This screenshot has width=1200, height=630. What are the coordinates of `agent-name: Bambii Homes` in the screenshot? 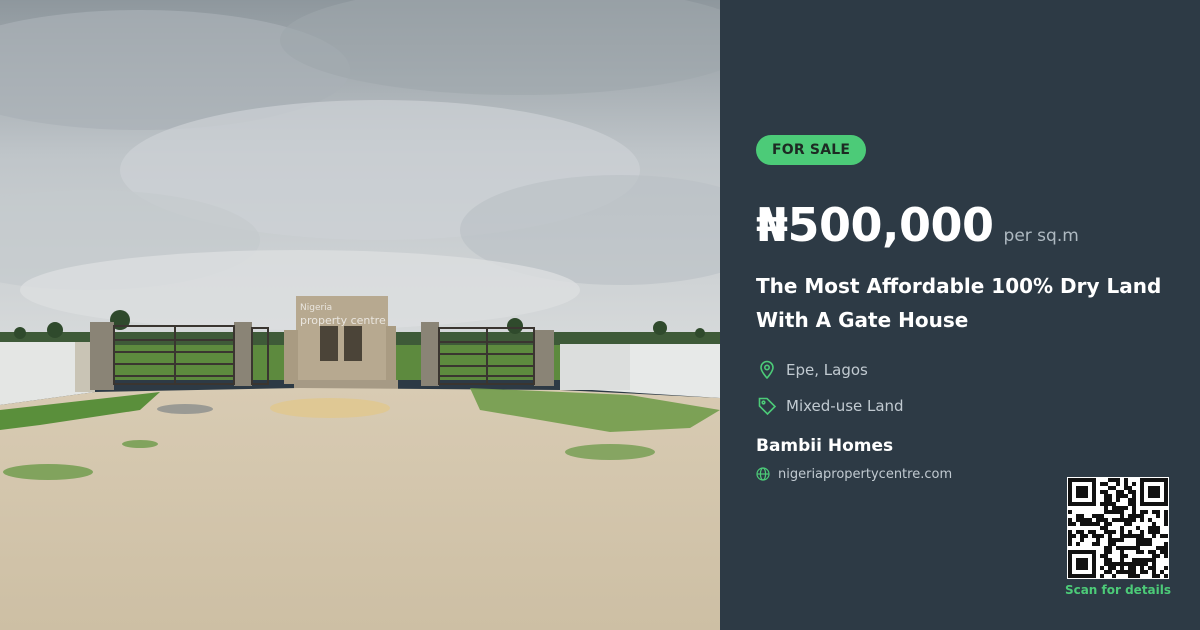 It's located at (824, 446).